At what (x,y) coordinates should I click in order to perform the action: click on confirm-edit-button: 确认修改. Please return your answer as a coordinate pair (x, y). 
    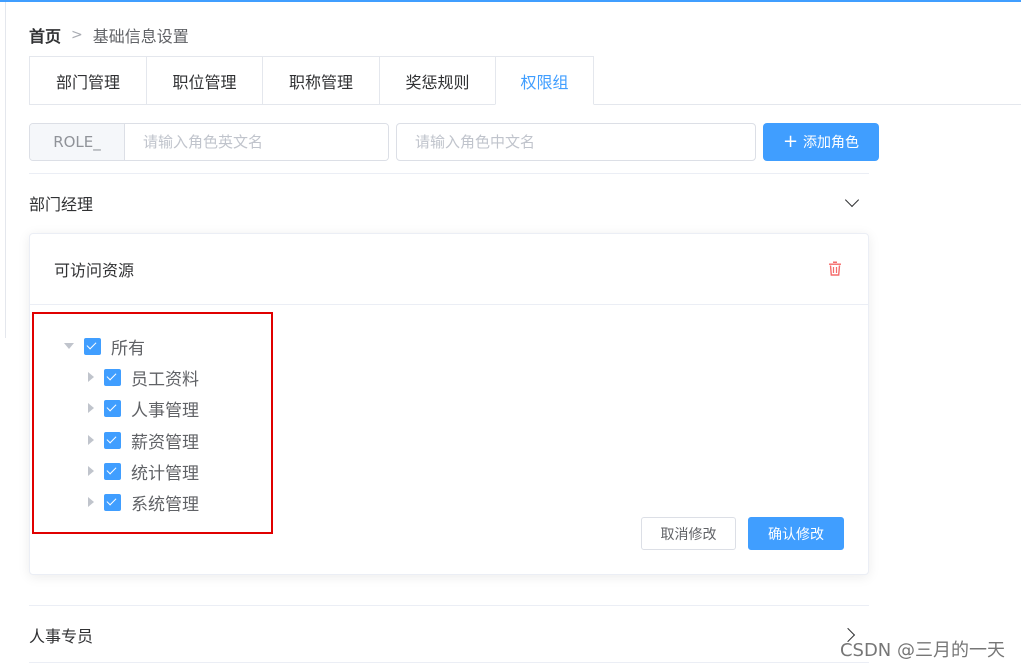
    Looking at the image, I should click on (796, 533).